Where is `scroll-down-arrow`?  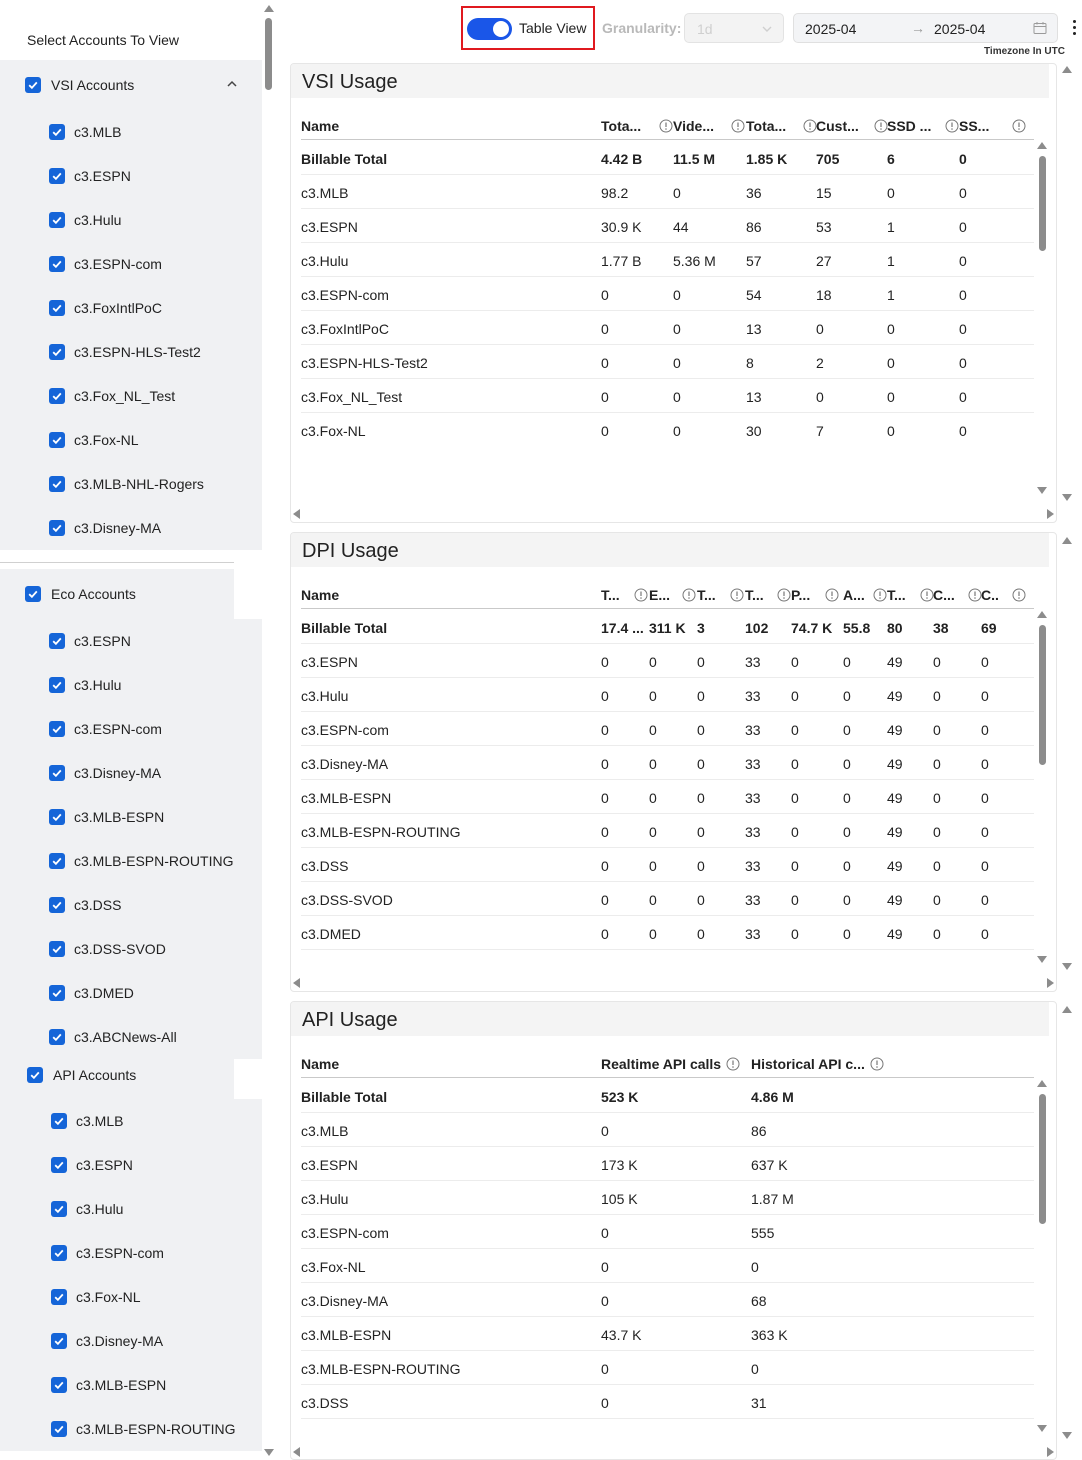
scroll-down-arrow is located at coordinates (269, 1452).